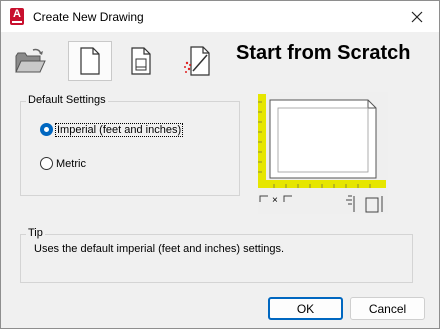  What do you see at coordinates (323, 153) in the screenshot?
I see `drawing-preview: ×` at bounding box center [323, 153].